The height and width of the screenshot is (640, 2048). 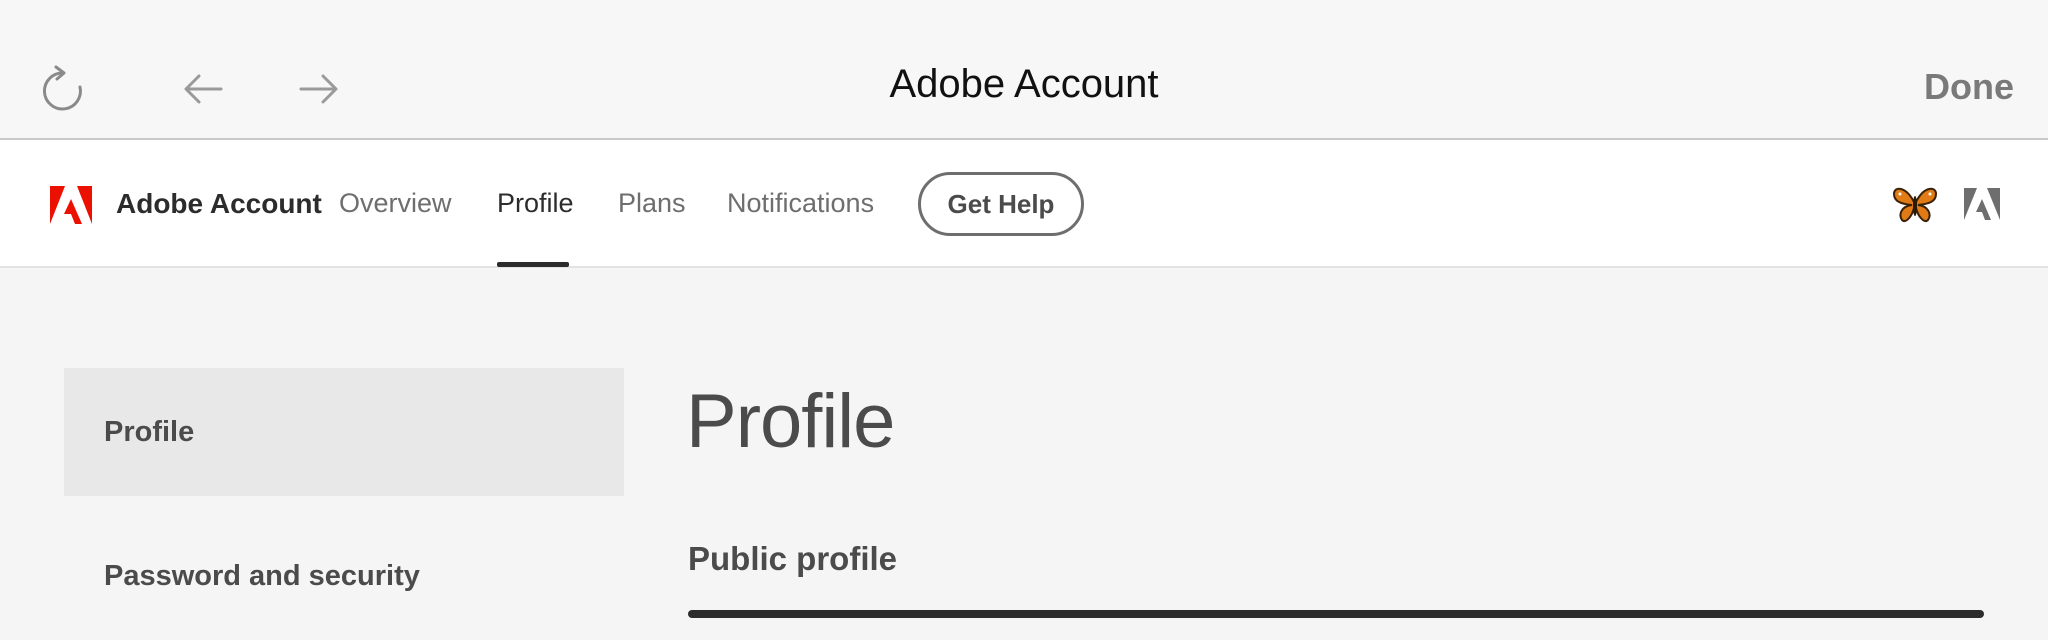 I want to click on tab-profile: Profile, so click(x=535, y=203).